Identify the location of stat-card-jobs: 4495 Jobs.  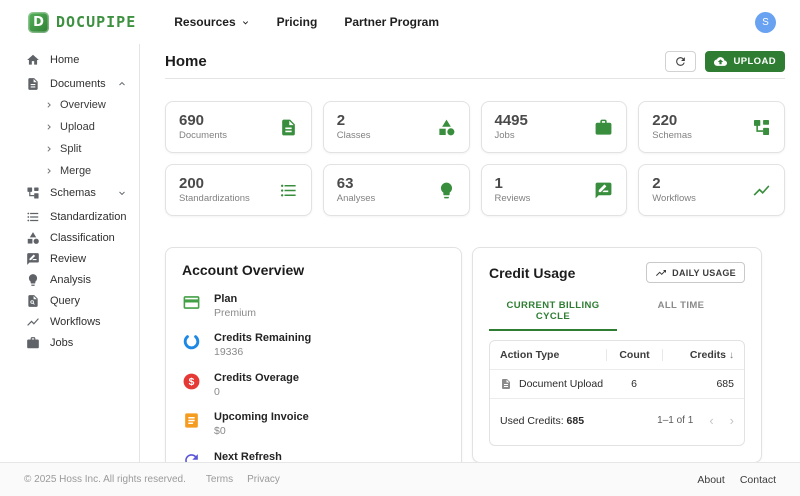
(554, 127).